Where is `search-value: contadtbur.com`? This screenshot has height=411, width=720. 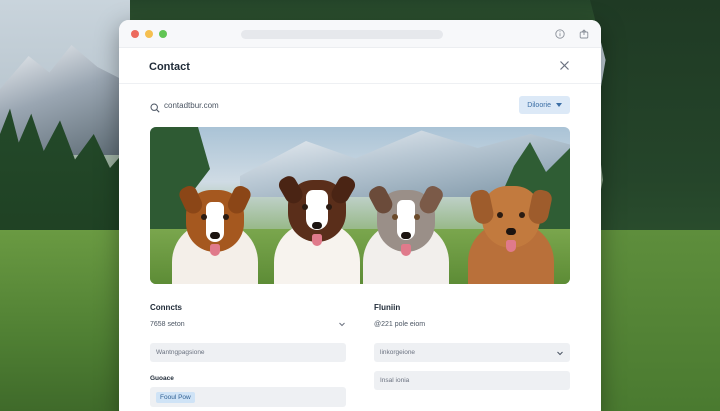 search-value: contadtbur.com is located at coordinates (191, 105).